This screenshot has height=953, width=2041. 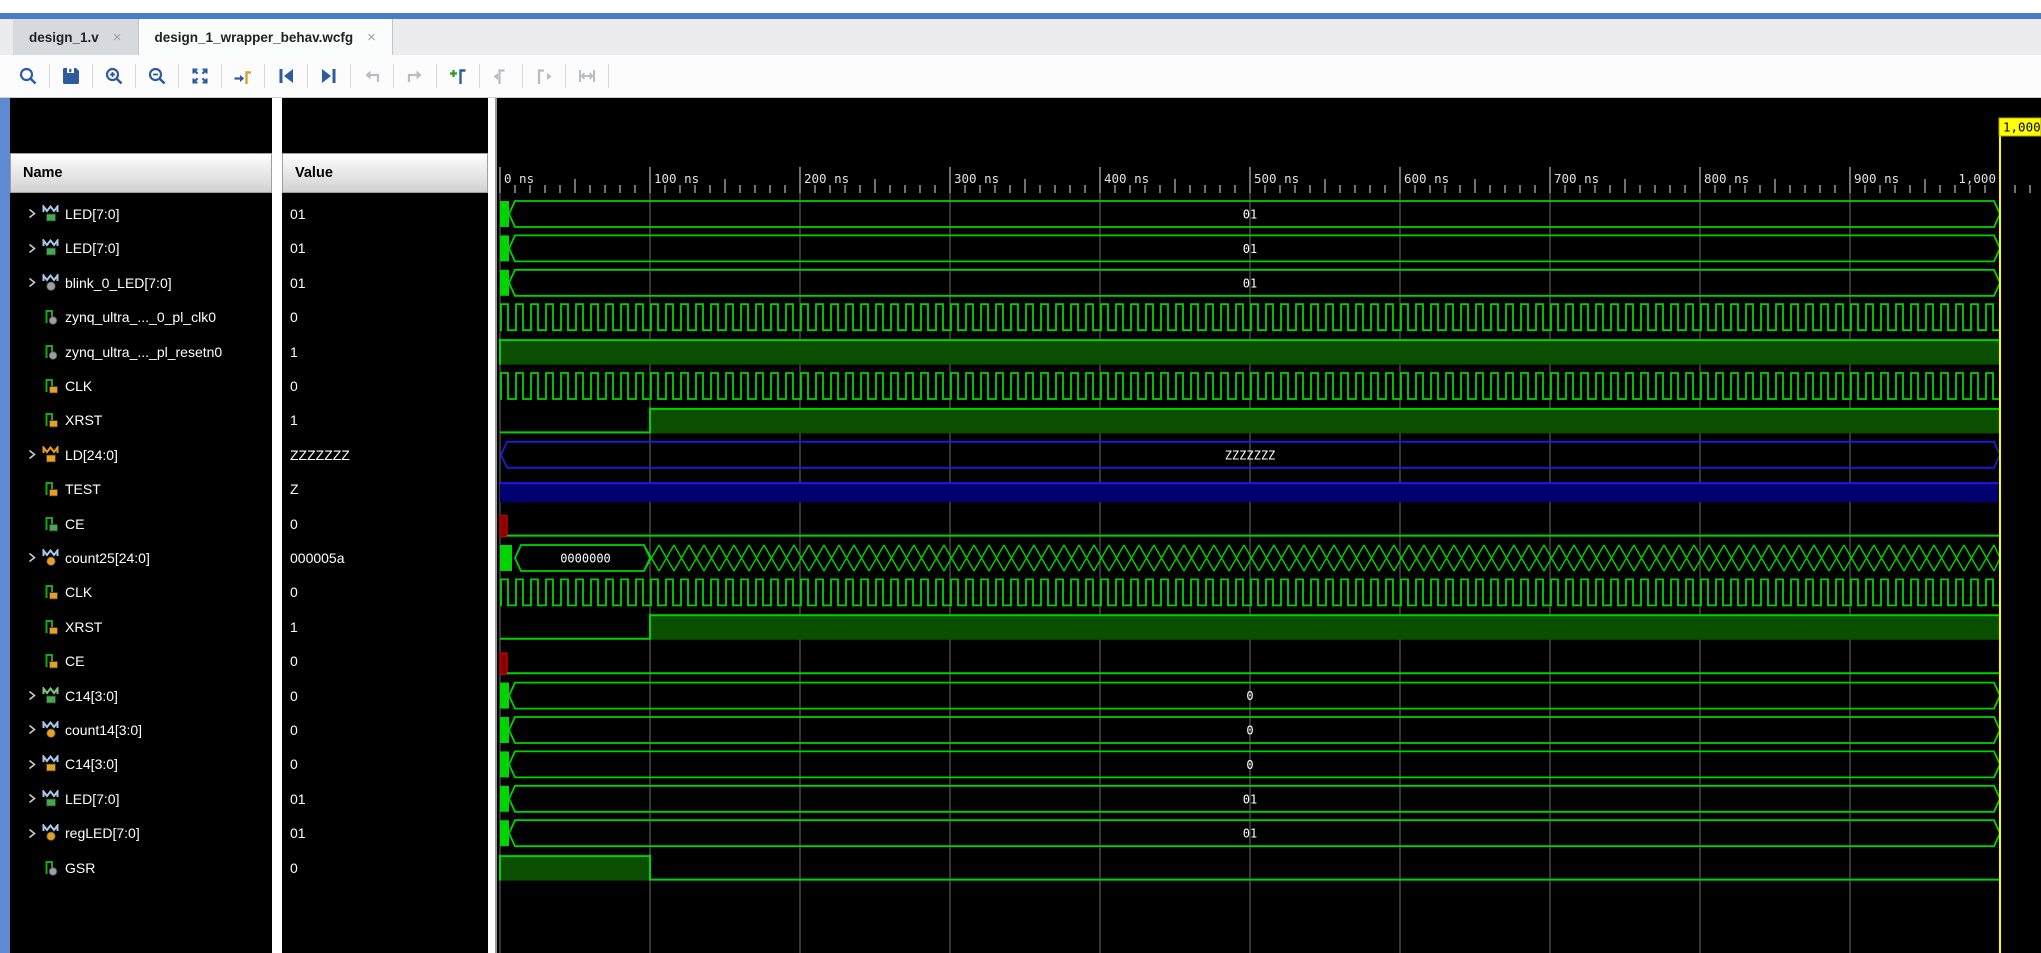 I want to click on signal-name: blink_0_LED[7:0], so click(x=118, y=282).